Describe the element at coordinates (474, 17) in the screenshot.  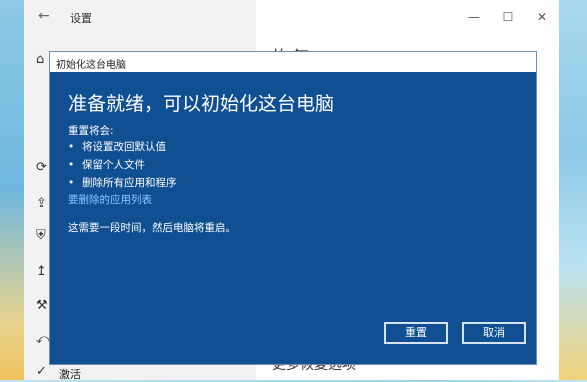
I see `minimize-button: —` at that location.